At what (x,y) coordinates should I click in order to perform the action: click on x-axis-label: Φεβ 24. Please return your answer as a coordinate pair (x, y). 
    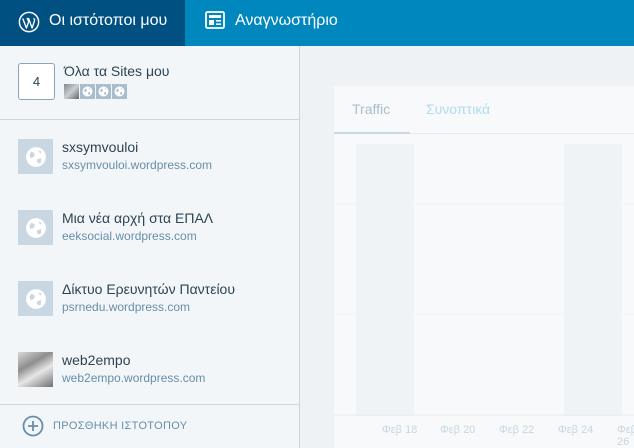
    Looking at the image, I should click on (576, 430).